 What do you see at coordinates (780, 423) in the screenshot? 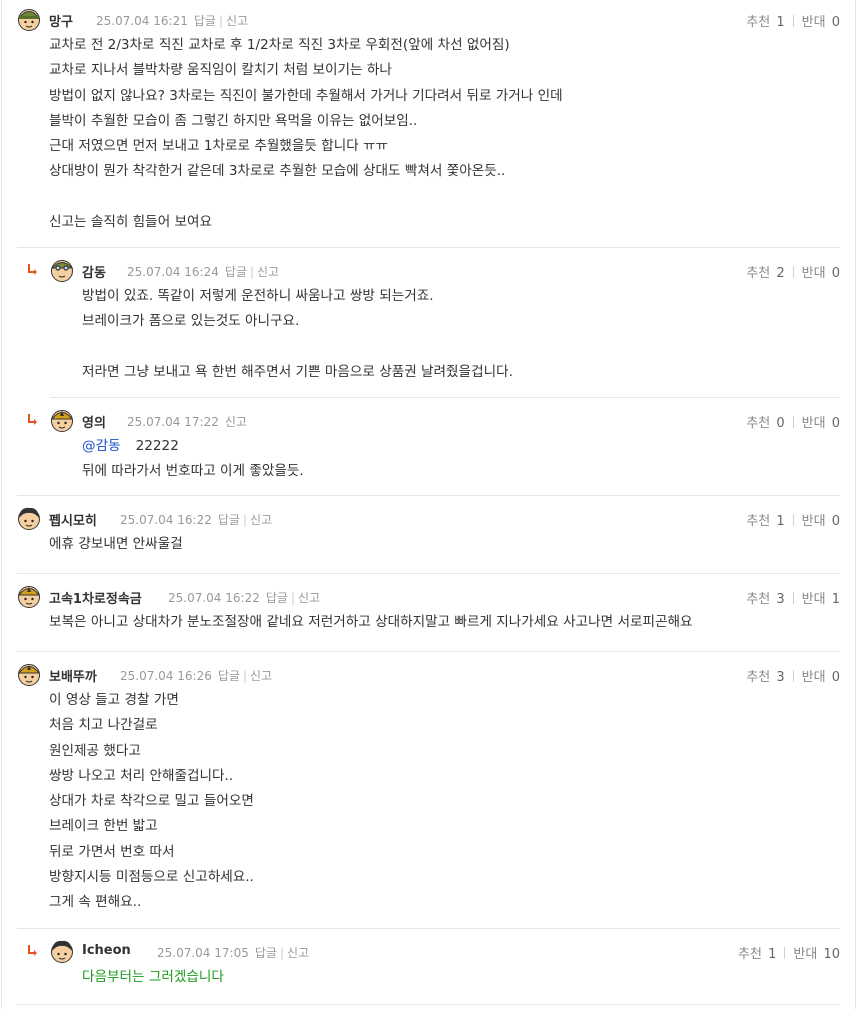
I see `recommend-count: 0` at bounding box center [780, 423].